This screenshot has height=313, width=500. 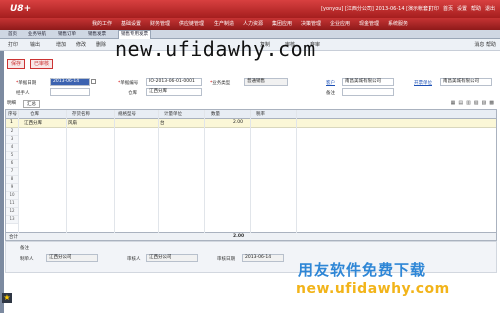 What do you see at coordinates (484, 103) in the screenshot?
I see `sort-icon: ▨` at bounding box center [484, 103].